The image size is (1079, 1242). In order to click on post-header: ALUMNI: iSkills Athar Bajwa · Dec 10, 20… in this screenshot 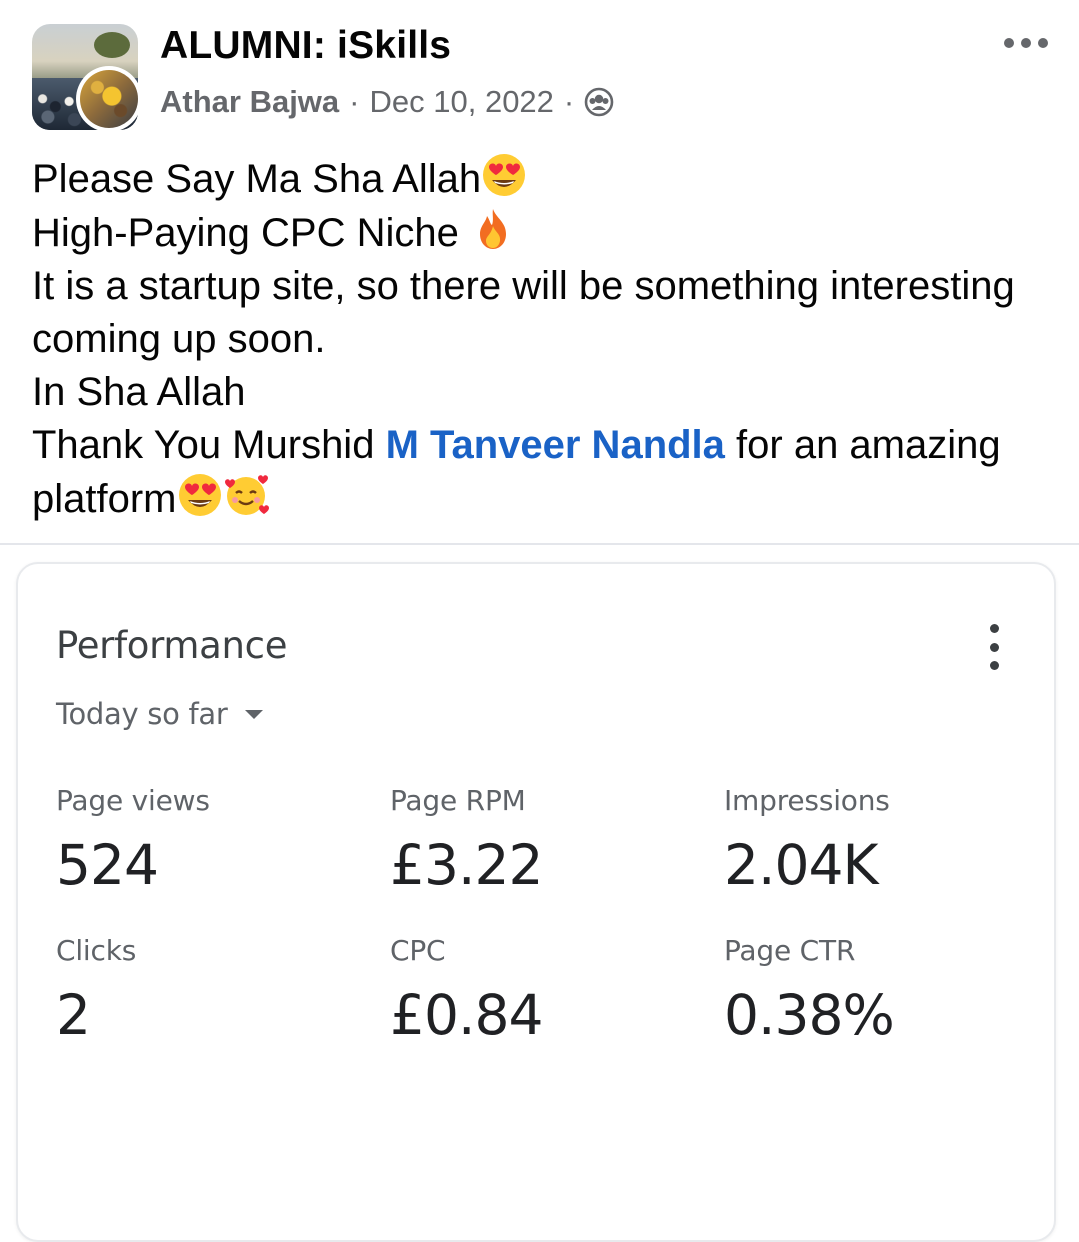, I will do `click(539, 70)`.